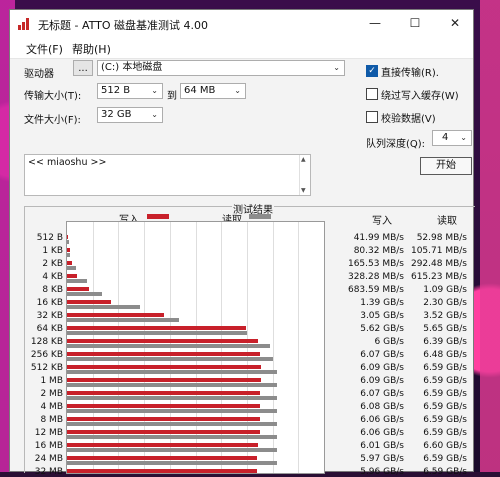 This screenshot has width=500, height=477. What do you see at coordinates (410, 73) in the screenshot?
I see `direct-io-label: 直接传输(R).` at bounding box center [410, 73].